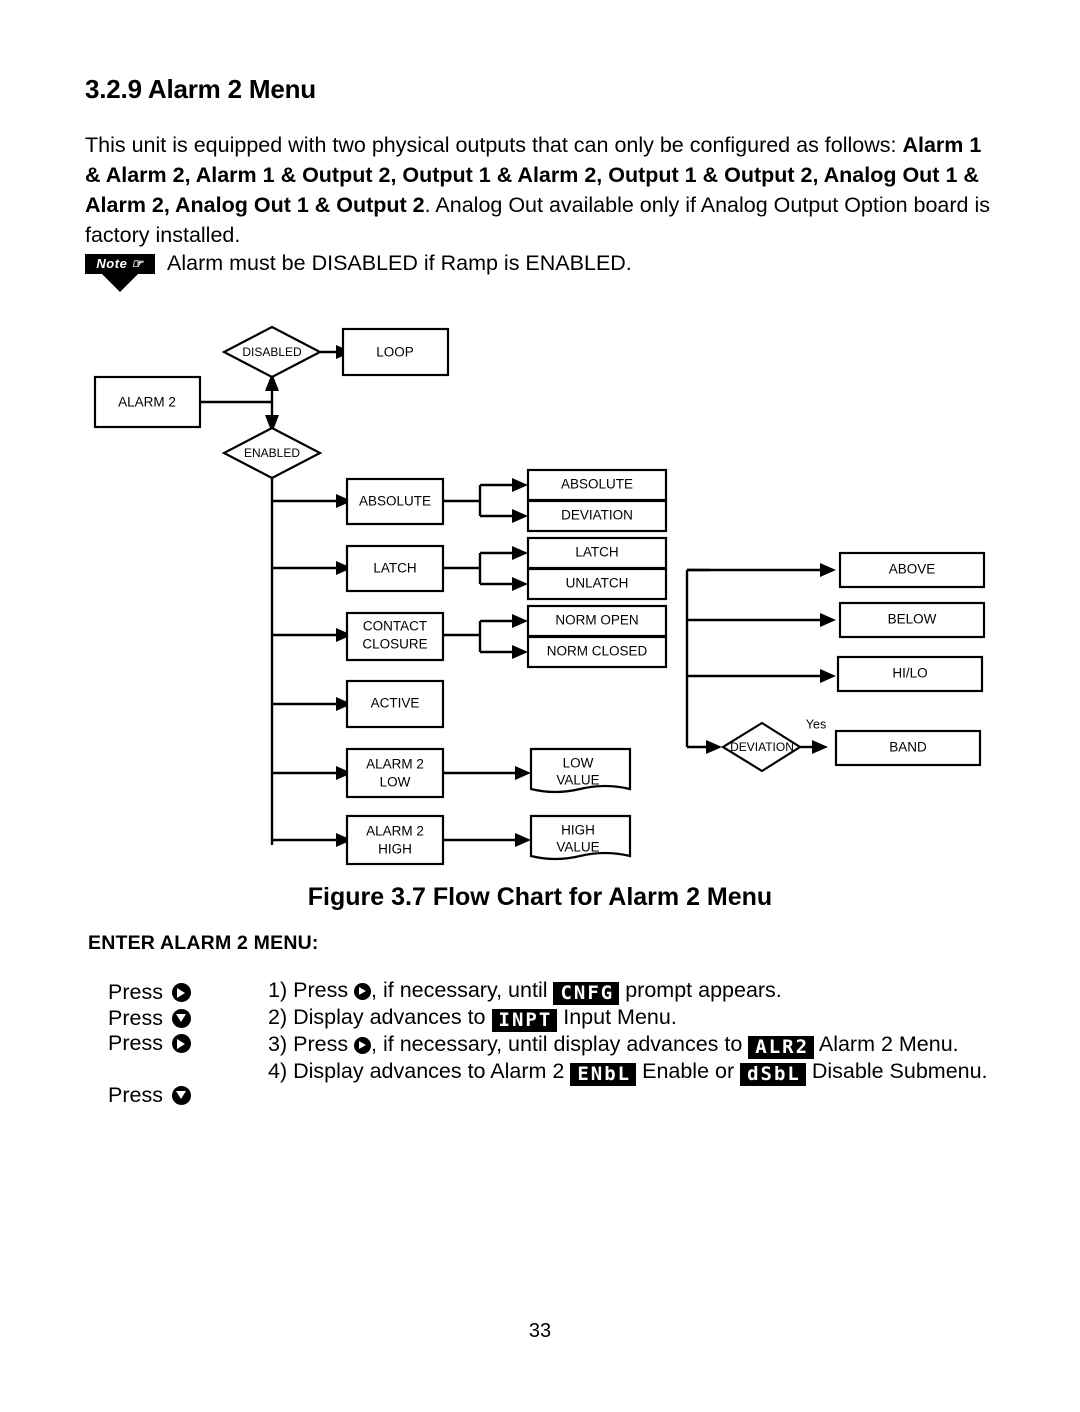 The width and height of the screenshot is (1080, 1412). I want to click on press-row-4: Press, so click(183, 1095).